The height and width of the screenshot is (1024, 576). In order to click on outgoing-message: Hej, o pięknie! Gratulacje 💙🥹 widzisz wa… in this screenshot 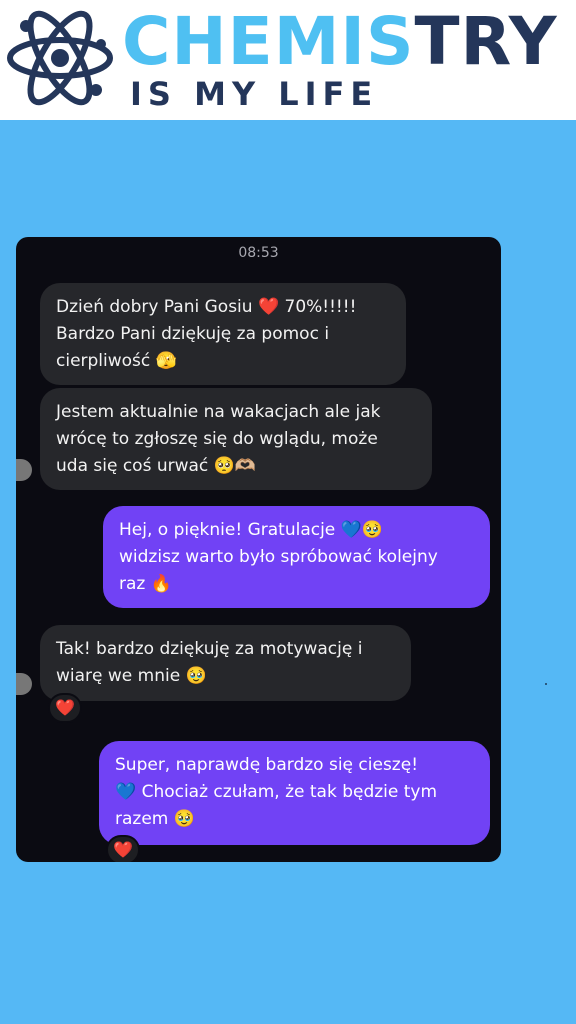, I will do `click(296, 557)`.